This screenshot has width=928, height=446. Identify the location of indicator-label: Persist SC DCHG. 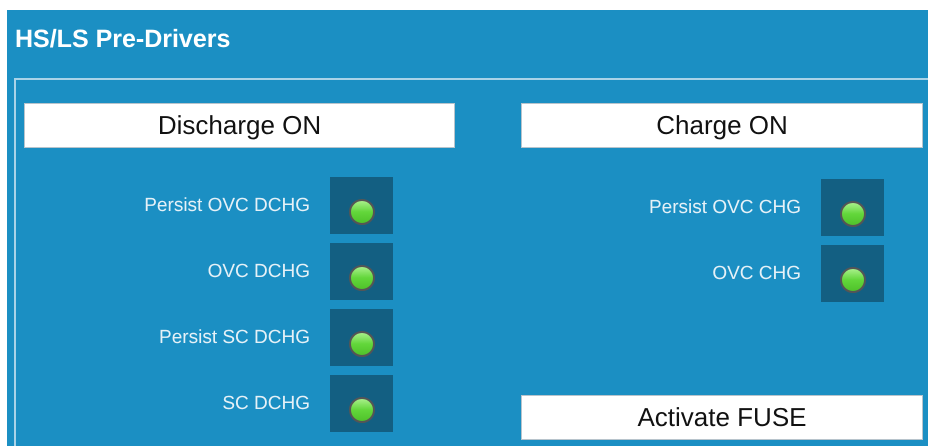
(234, 337).